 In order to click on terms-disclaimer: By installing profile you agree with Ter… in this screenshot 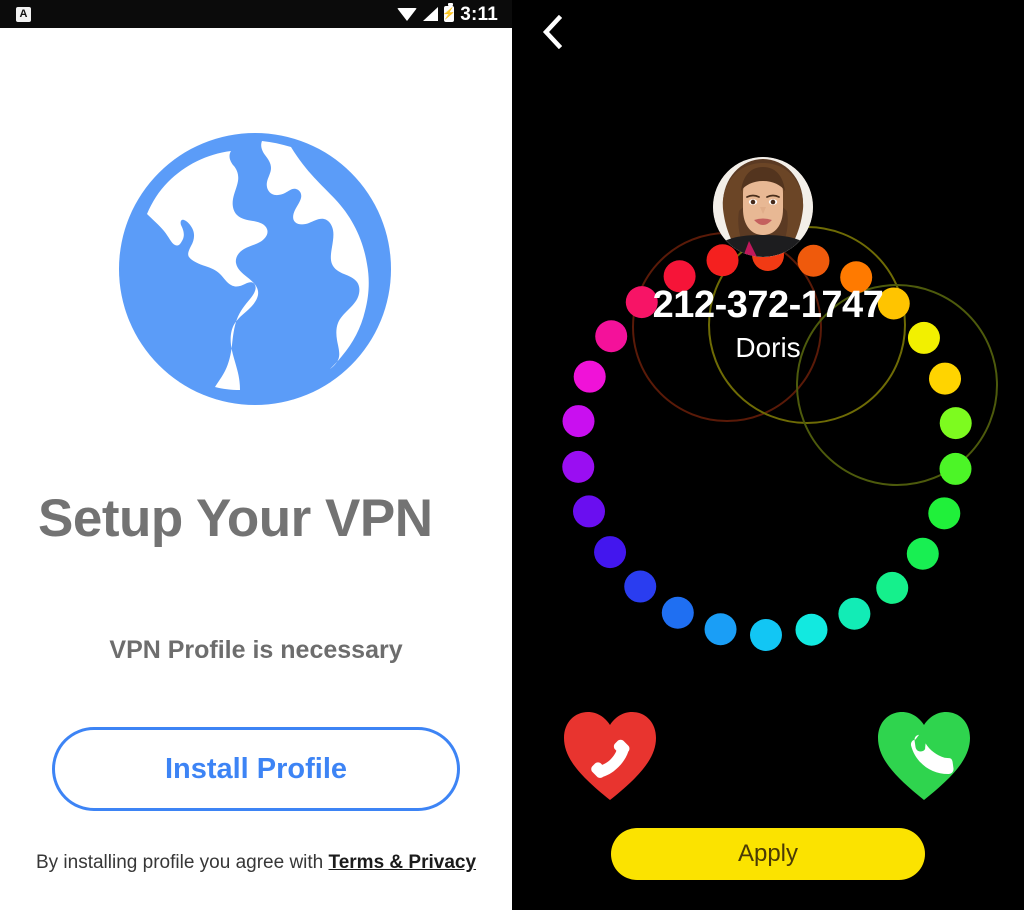, I will do `click(256, 863)`.